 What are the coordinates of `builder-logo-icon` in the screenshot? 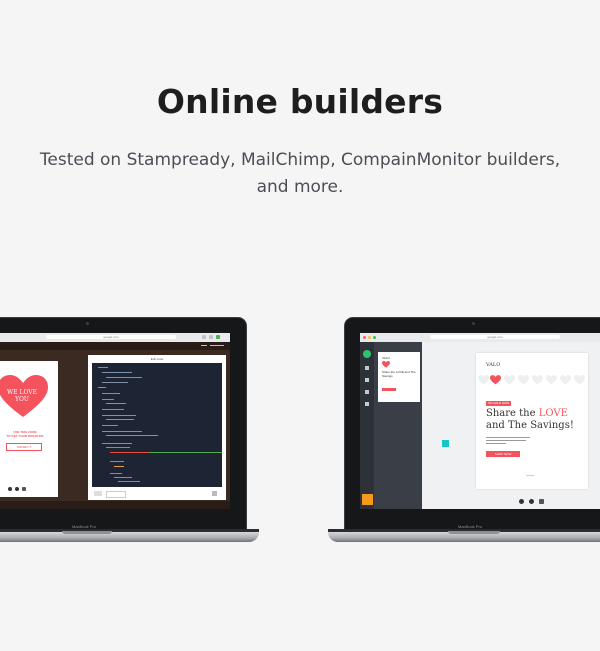 It's located at (367, 354).